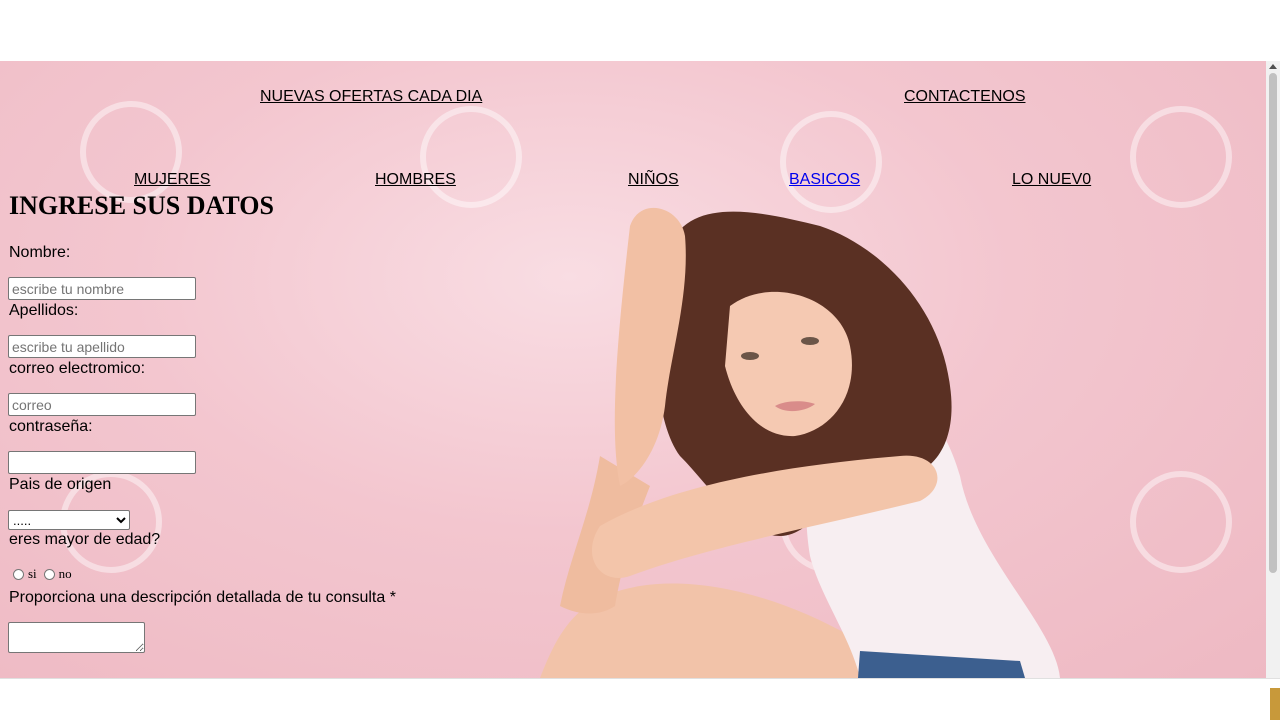 This screenshot has width=1280, height=721. Describe the element at coordinates (964, 97) in the screenshot. I see `nav-contact-link: CONTACTENOS` at that location.